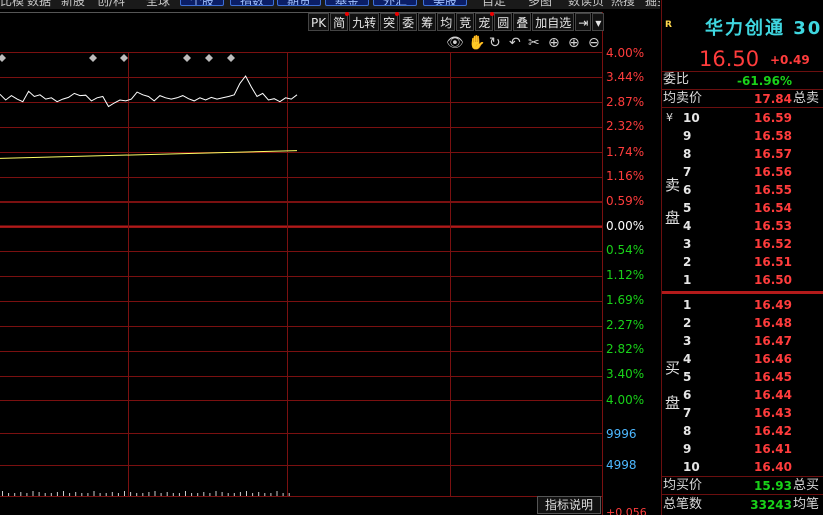 Image resolution: width=823 pixels, height=515 pixels. What do you see at coordinates (767, 377) in the screenshot?
I see `buy-price: 16.45` at bounding box center [767, 377].